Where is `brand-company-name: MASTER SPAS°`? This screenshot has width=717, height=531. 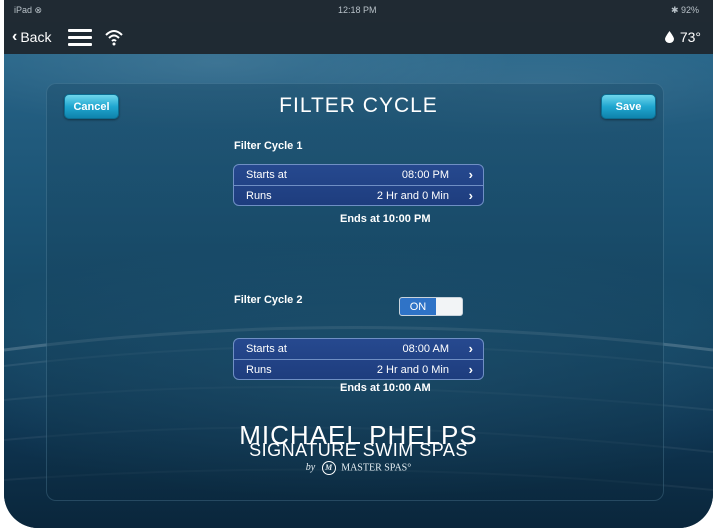 brand-company-name: MASTER SPAS° is located at coordinates (376, 468).